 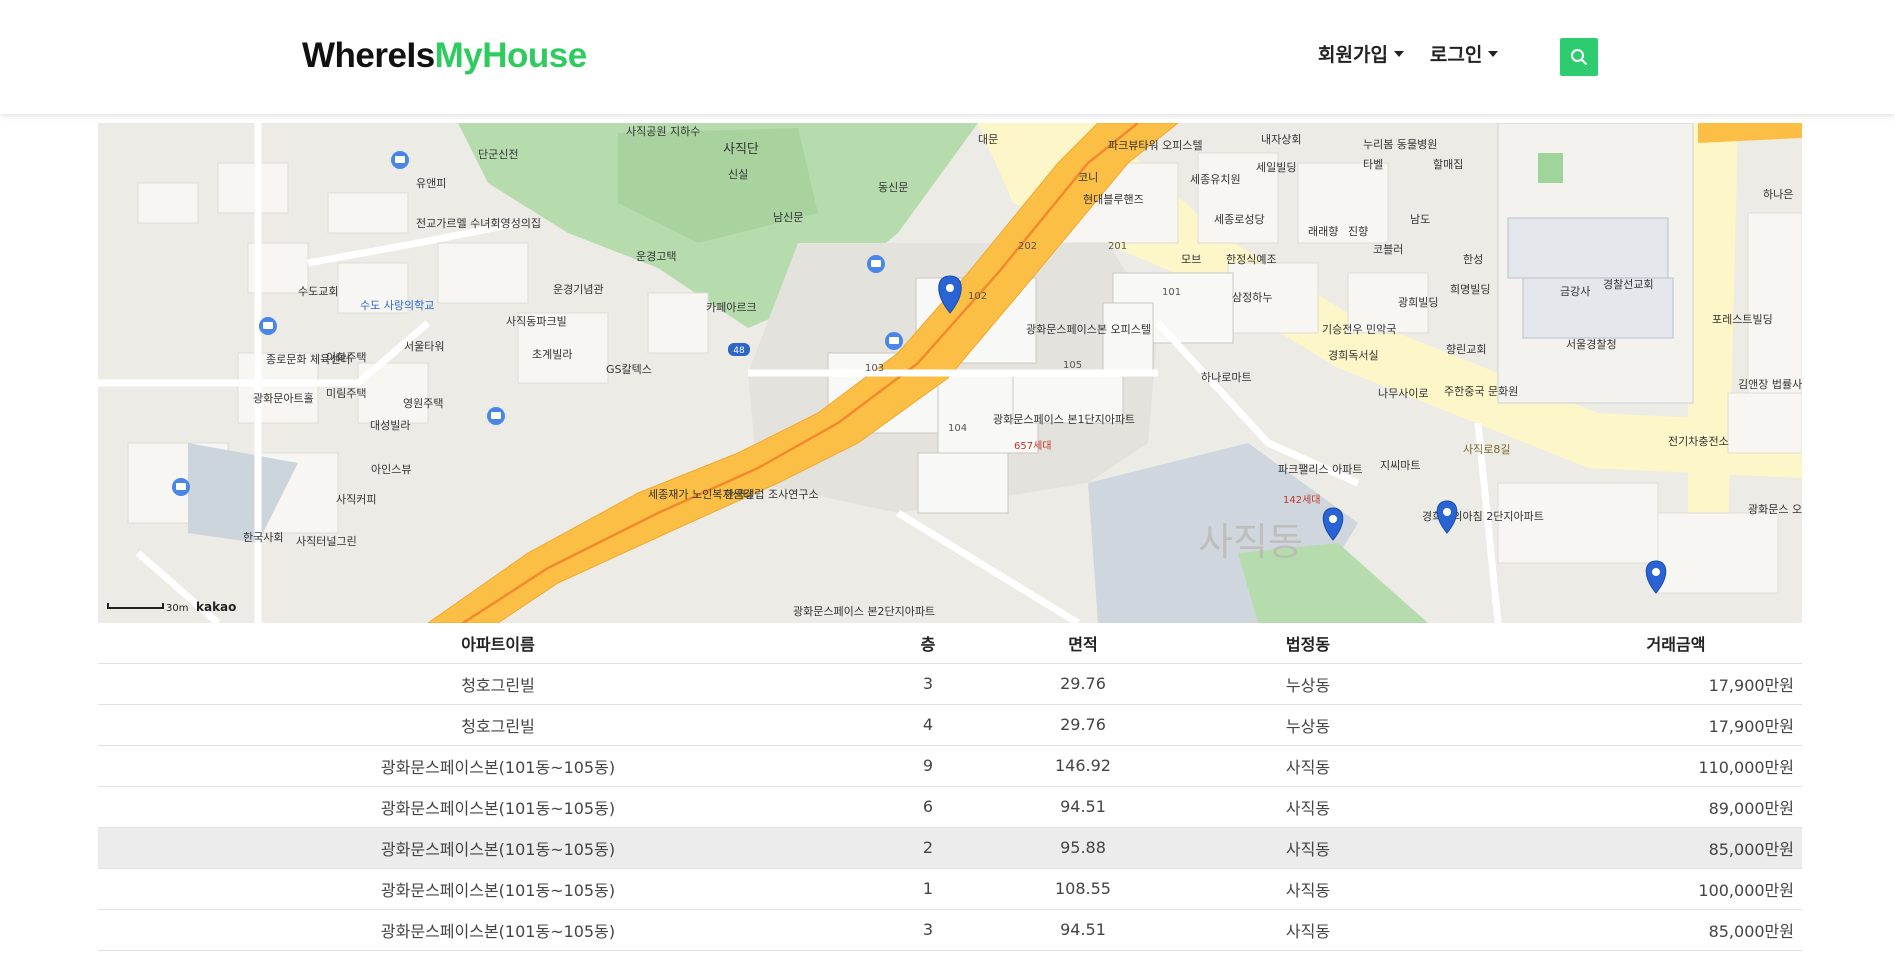 I want to click on cell-price: 100,000만원, so click(x=1605, y=889).